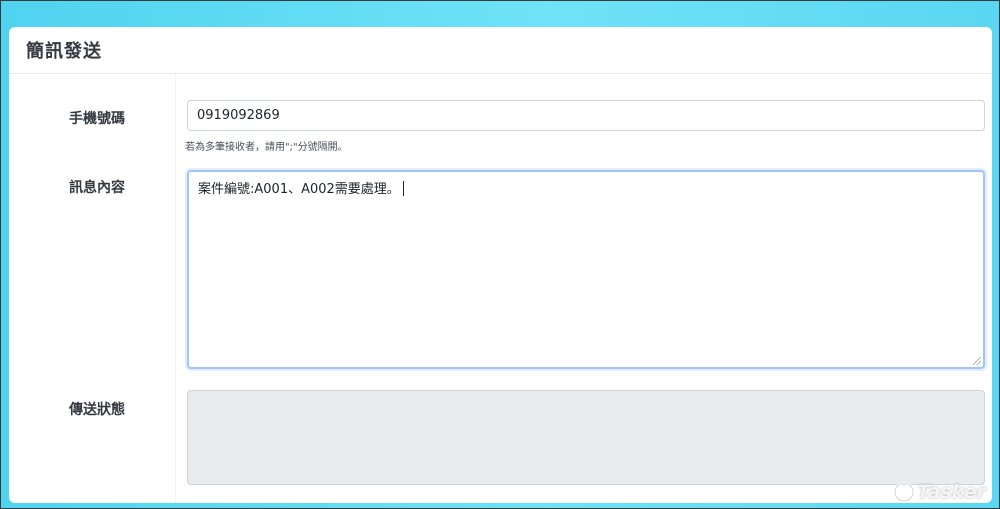 The width and height of the screenshot is (1000, 509). What do you see at coordinates (175, 288) in the screenshot?
I see `form-divider` at bounding box center [175, 288].